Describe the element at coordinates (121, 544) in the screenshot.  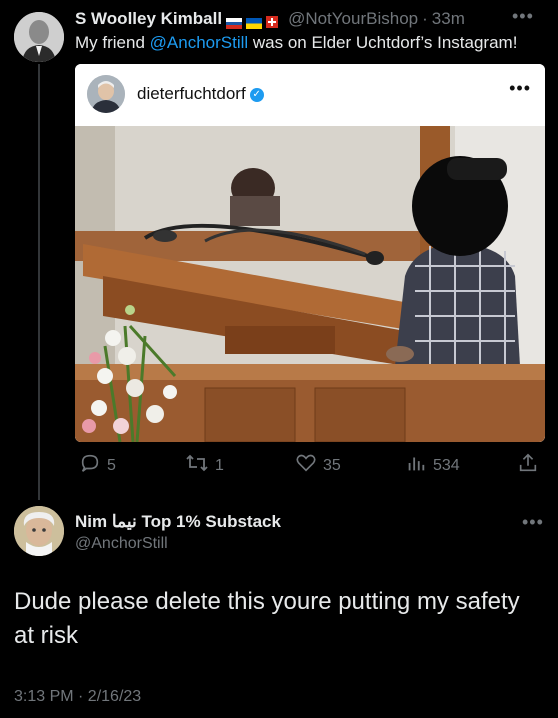
I see `handle: @AnchorStill` at that location.